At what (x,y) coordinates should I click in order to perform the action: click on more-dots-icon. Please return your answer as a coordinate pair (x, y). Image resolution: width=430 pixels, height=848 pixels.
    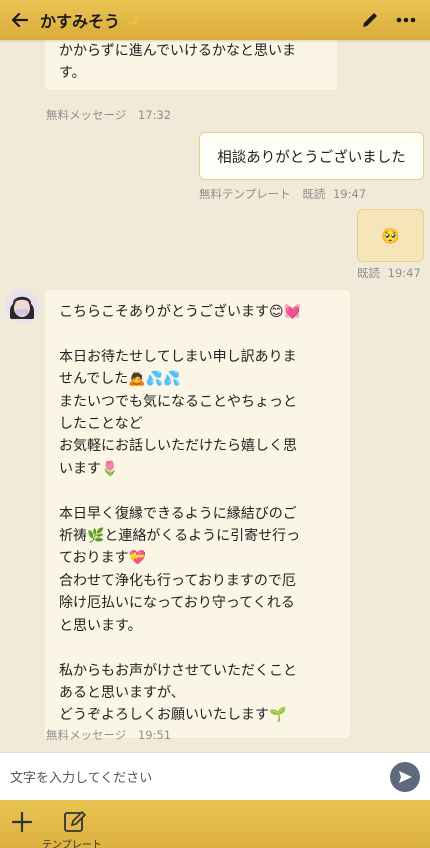
    Looking at the image, I should click on (406, 20).